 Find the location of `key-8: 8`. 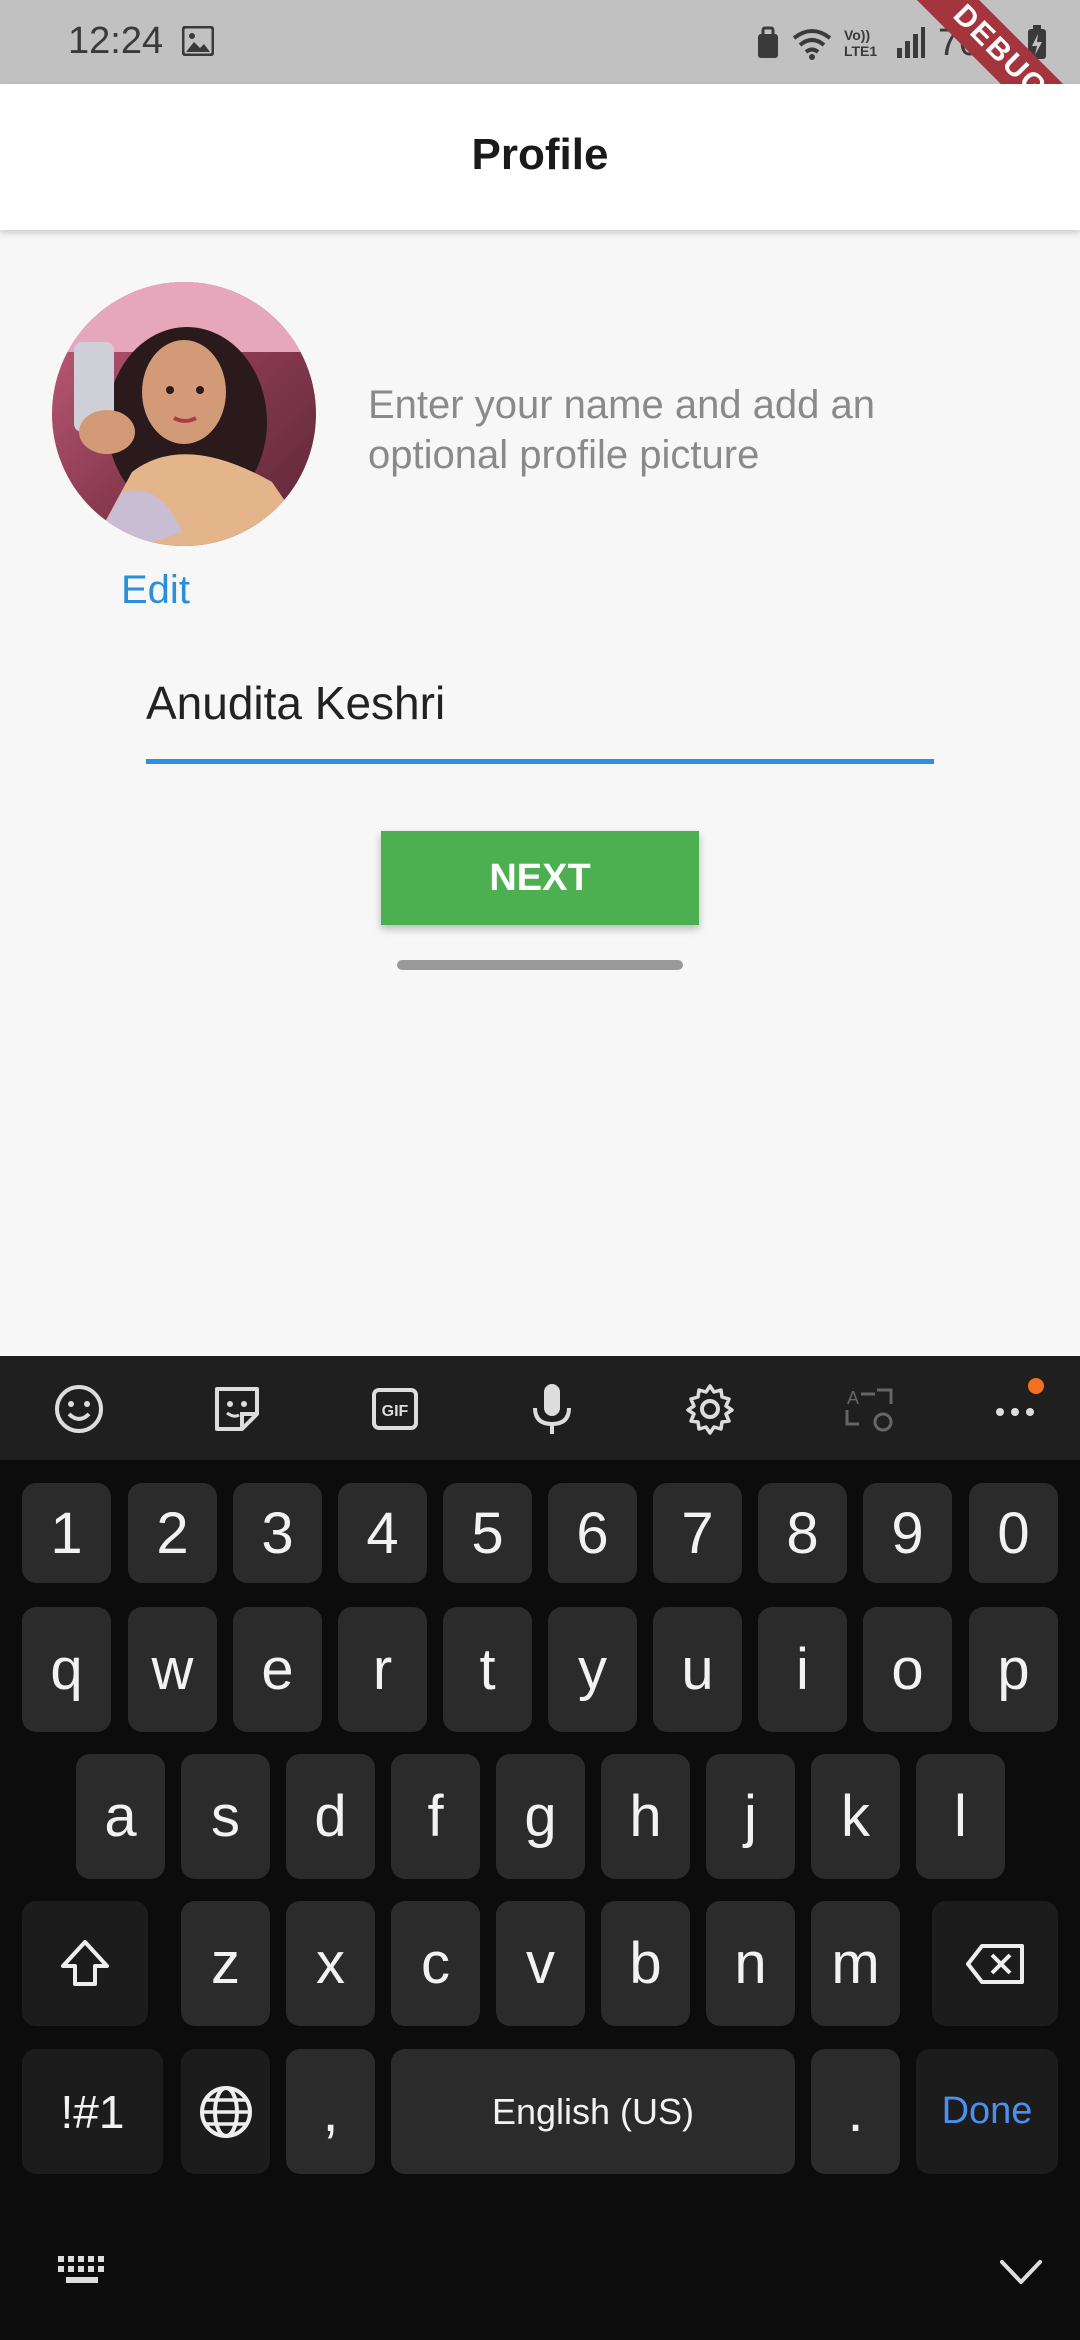

key-8: 8 is located at coordinates (802, 1533).